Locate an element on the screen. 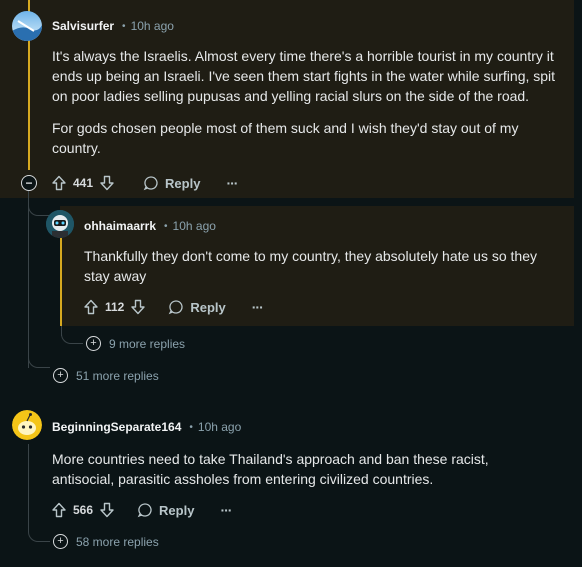 The height and width of the screenshot is (567, 582). more-replies-label: 58 more replies is located at coordinates (117, 541).